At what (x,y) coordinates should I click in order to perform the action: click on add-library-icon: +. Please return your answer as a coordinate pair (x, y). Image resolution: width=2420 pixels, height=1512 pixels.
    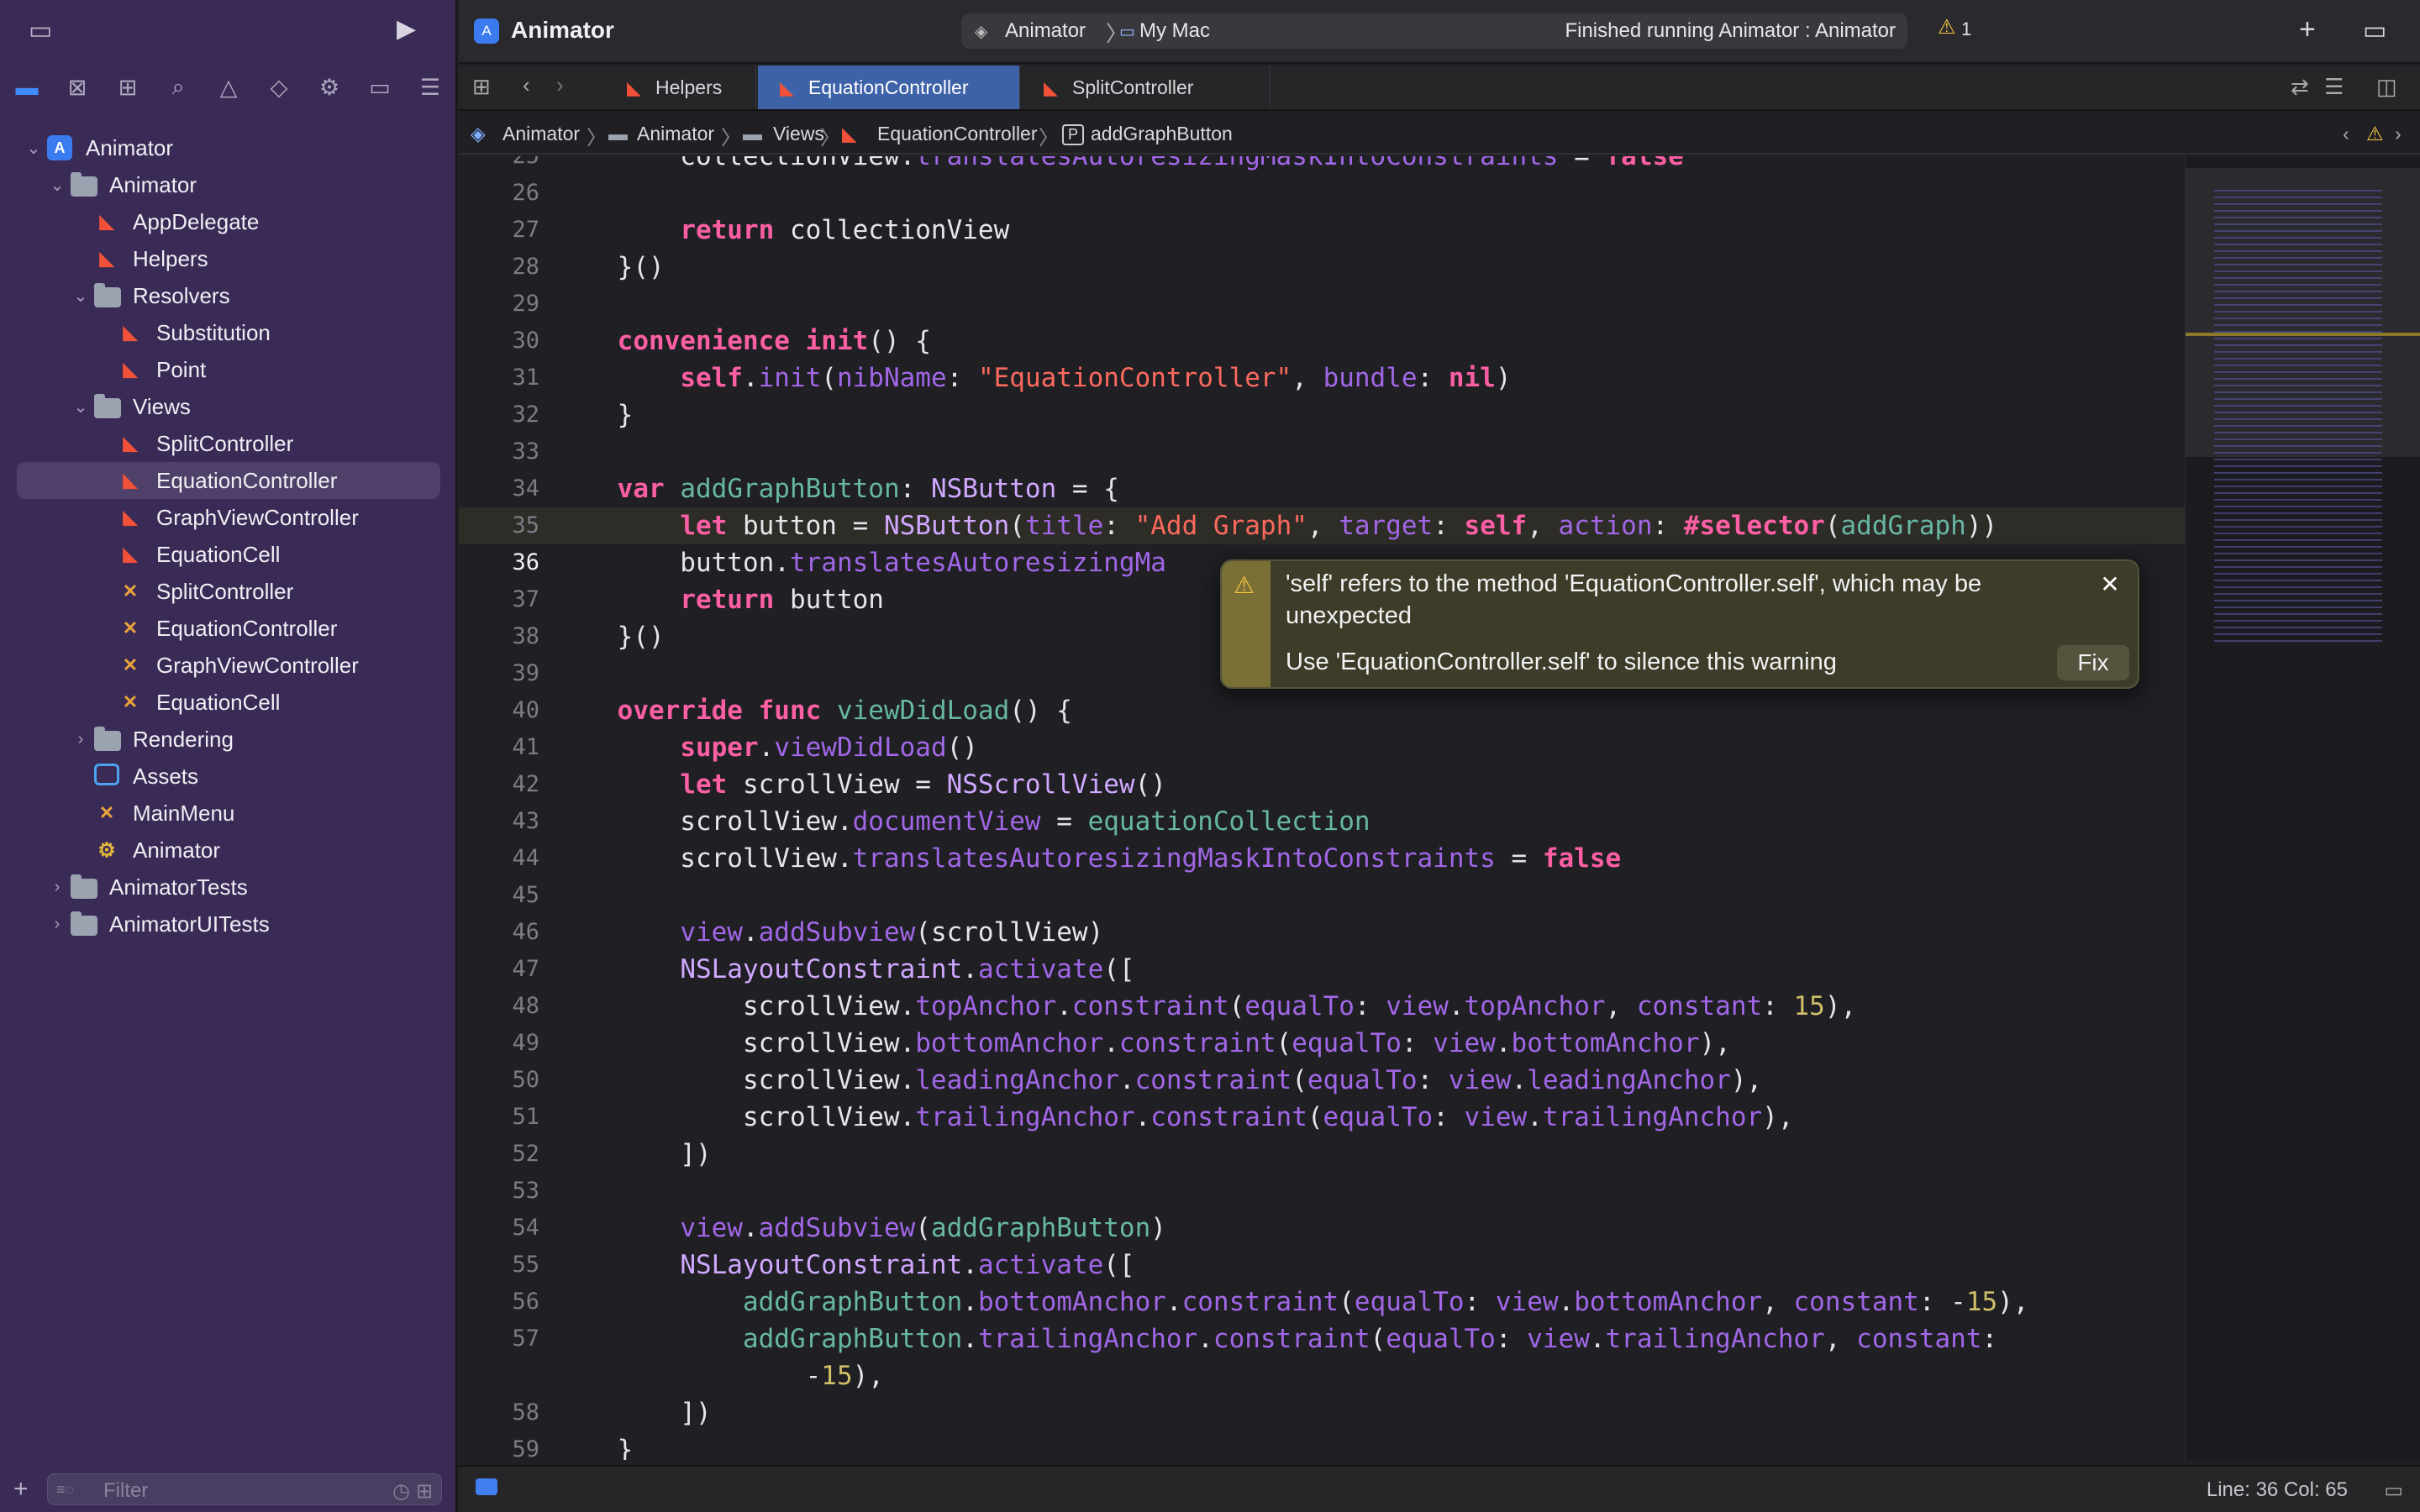
    Looking at the image, I should click on (2307, 29).